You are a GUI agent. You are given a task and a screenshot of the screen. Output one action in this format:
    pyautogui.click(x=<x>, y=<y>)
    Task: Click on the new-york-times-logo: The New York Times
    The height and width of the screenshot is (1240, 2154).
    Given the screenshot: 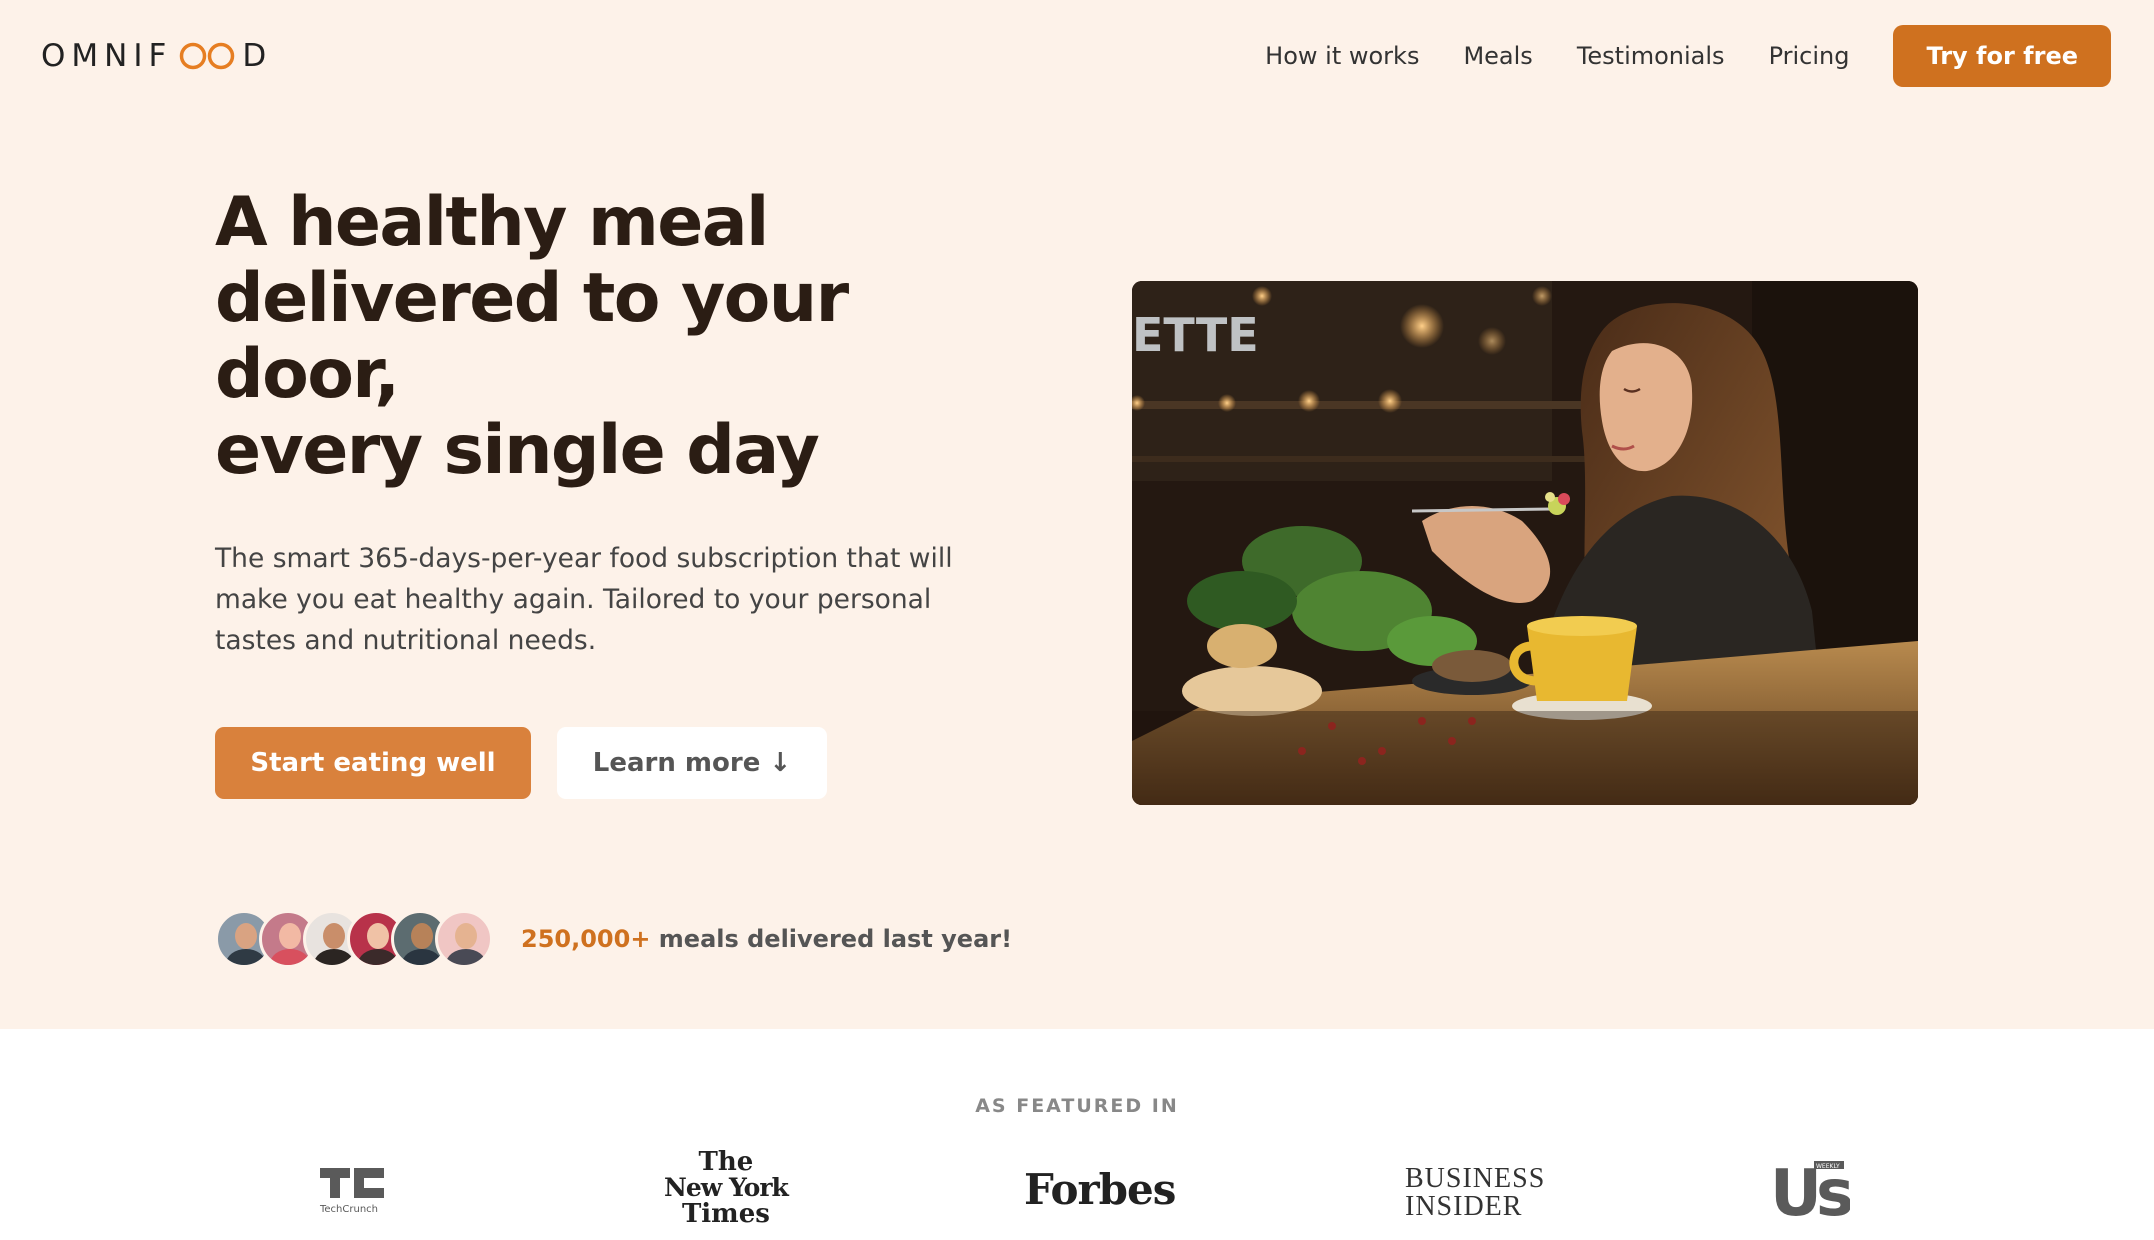 What is the action you would take?
    pyautogui.click(x=726, y=1188)
    